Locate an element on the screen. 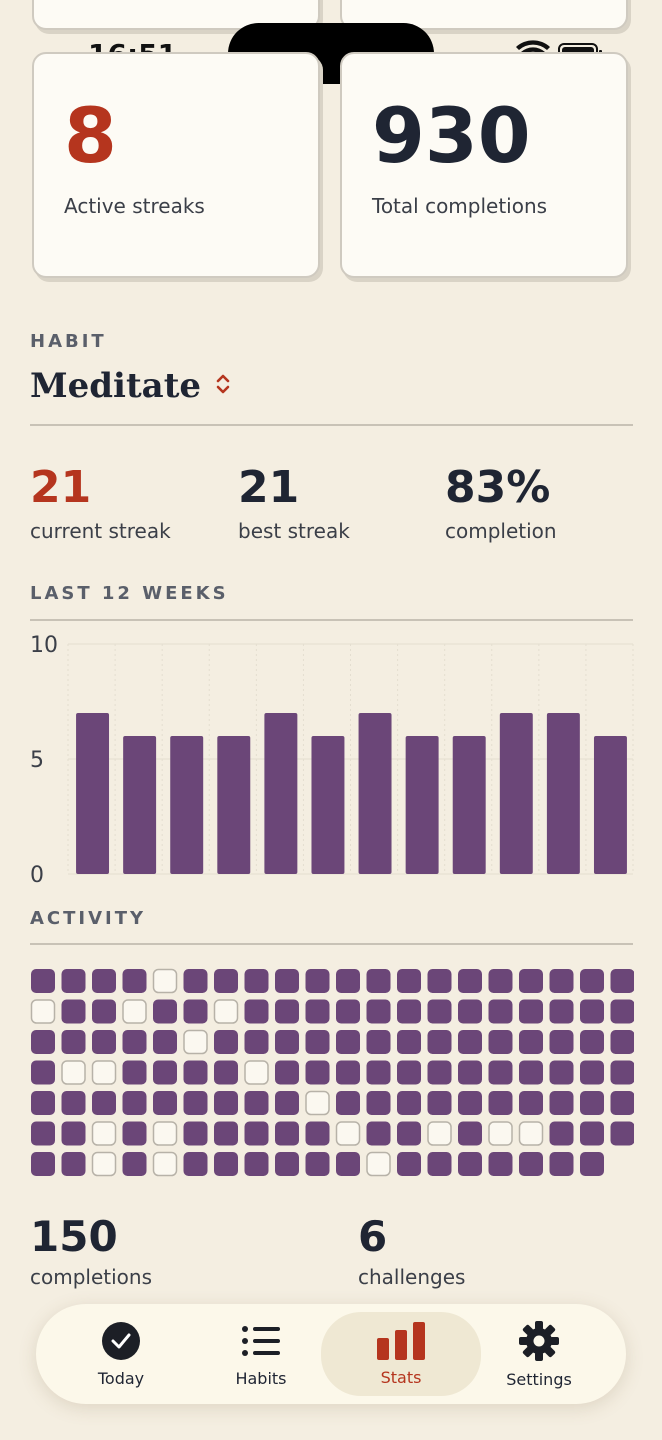 This screenshot has height=1440, width=662. completion-value: 83% is located at coordinates (498, 487).